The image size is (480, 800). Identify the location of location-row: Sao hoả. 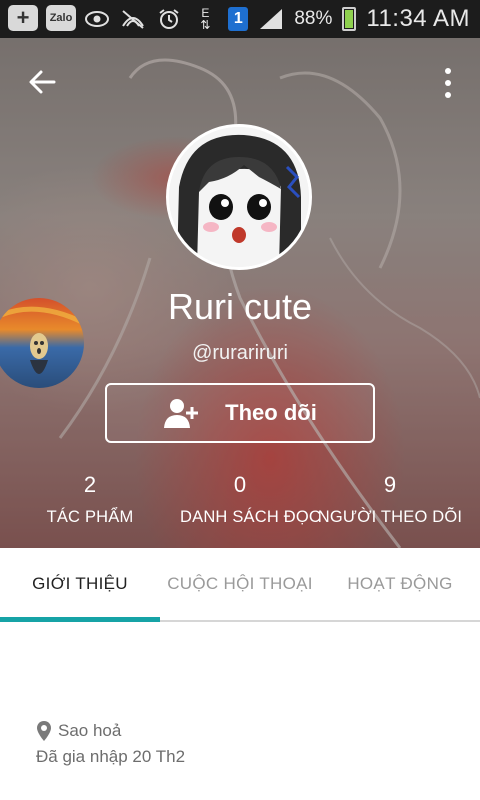
(110, 731).